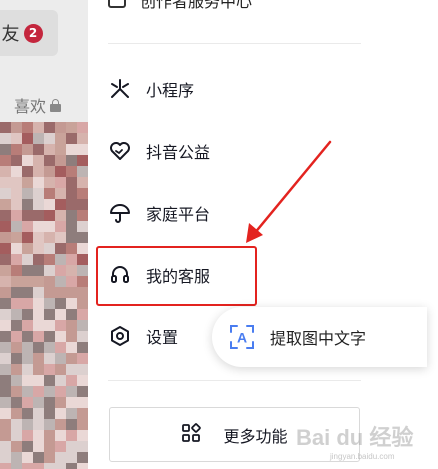 This screenshot has width=438, height=469. What do you see at coordinates (355, 437) in the screenshot?
I see `baidu-watermark: Bai du 经验` at bounding box center [355, 437].